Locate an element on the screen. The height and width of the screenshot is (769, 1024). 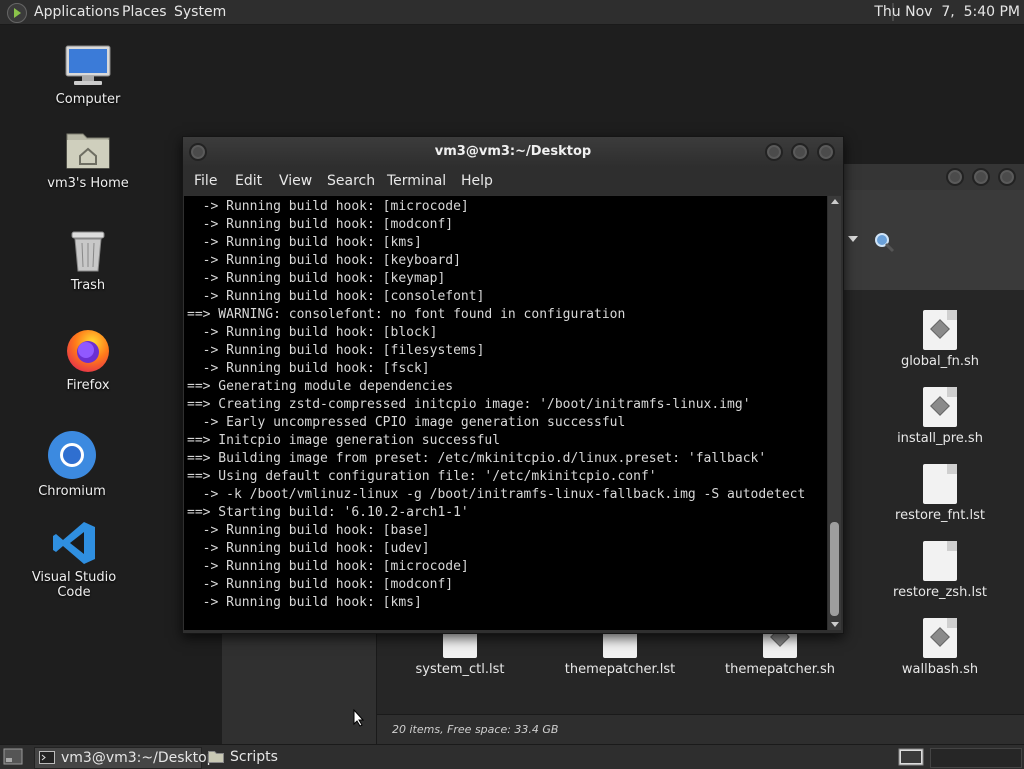
mouse-cursor-icon is located at coordinates (359, 718).